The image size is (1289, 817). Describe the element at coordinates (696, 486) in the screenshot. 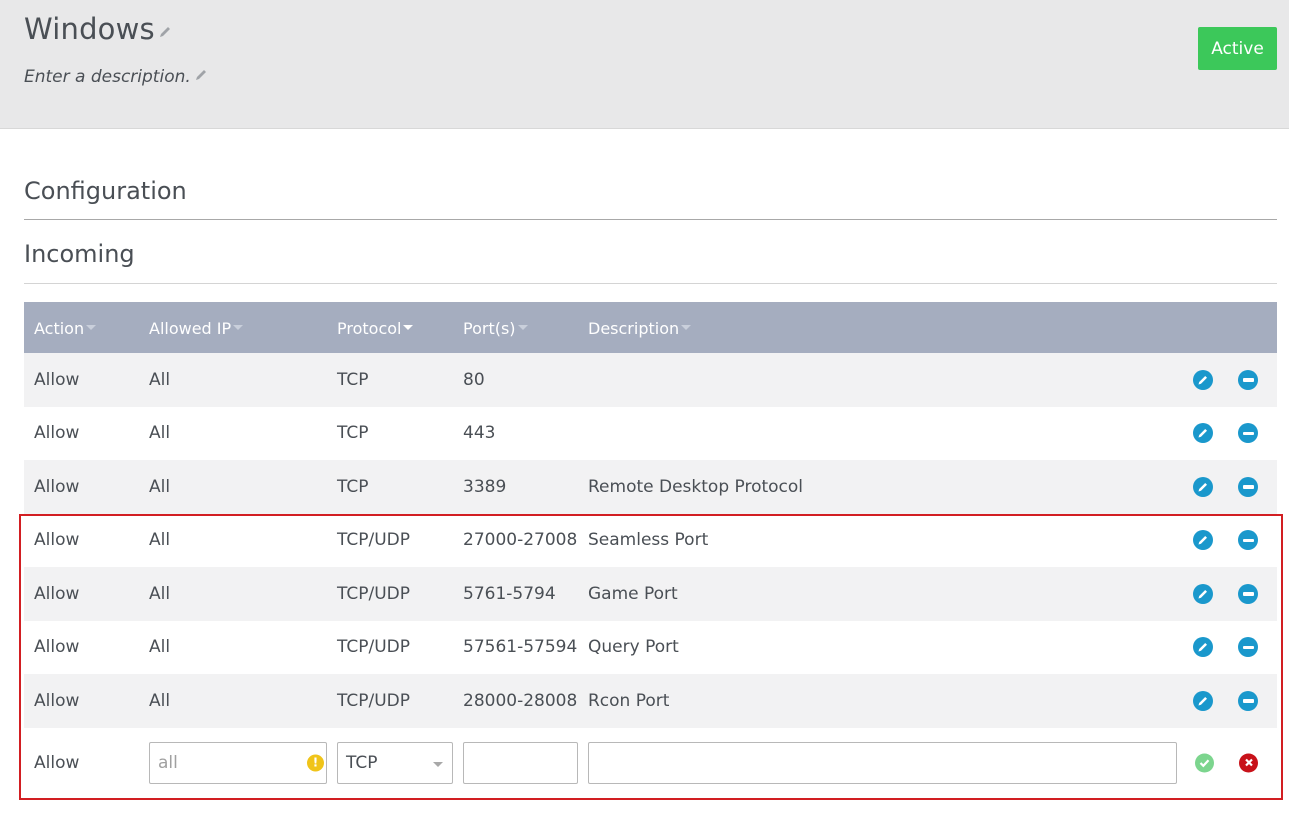

I see `cell-description: Remote Desktop Protocol` at that location.